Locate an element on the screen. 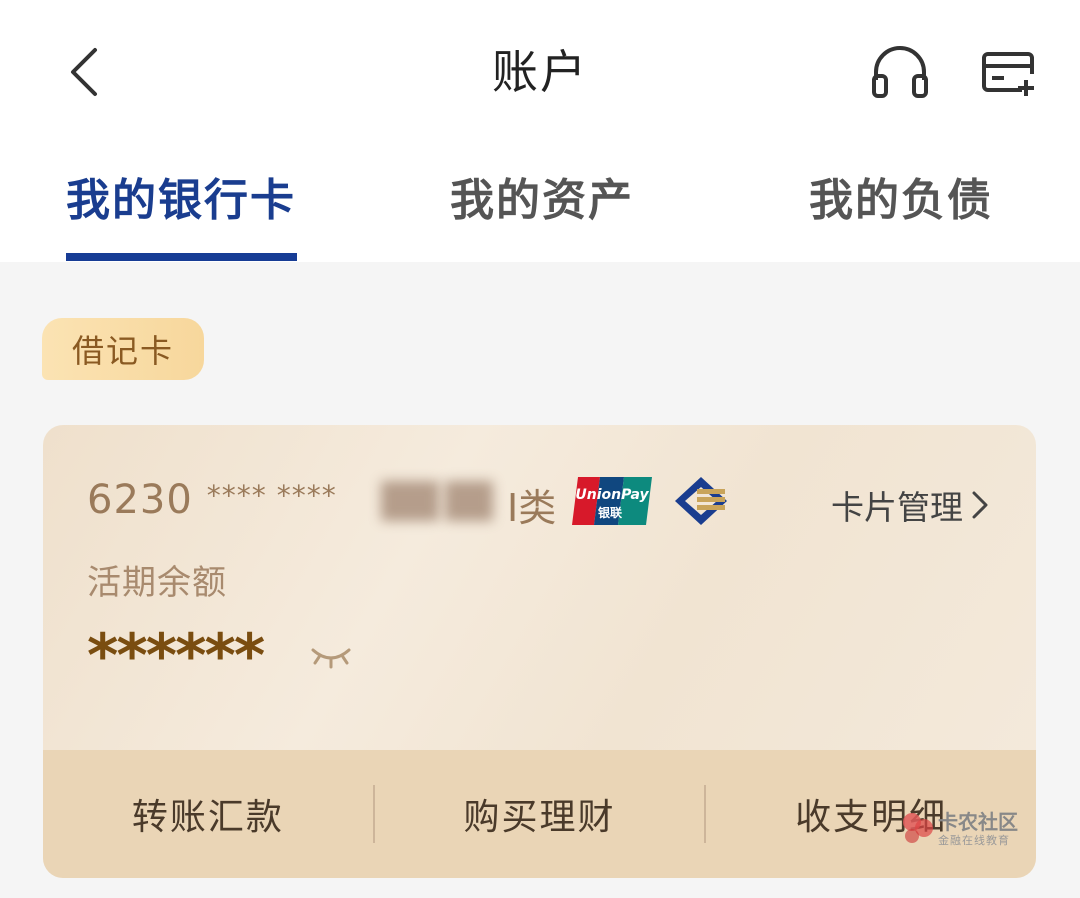  card-number-masked: **** **** is located at coordinates (271, 495).